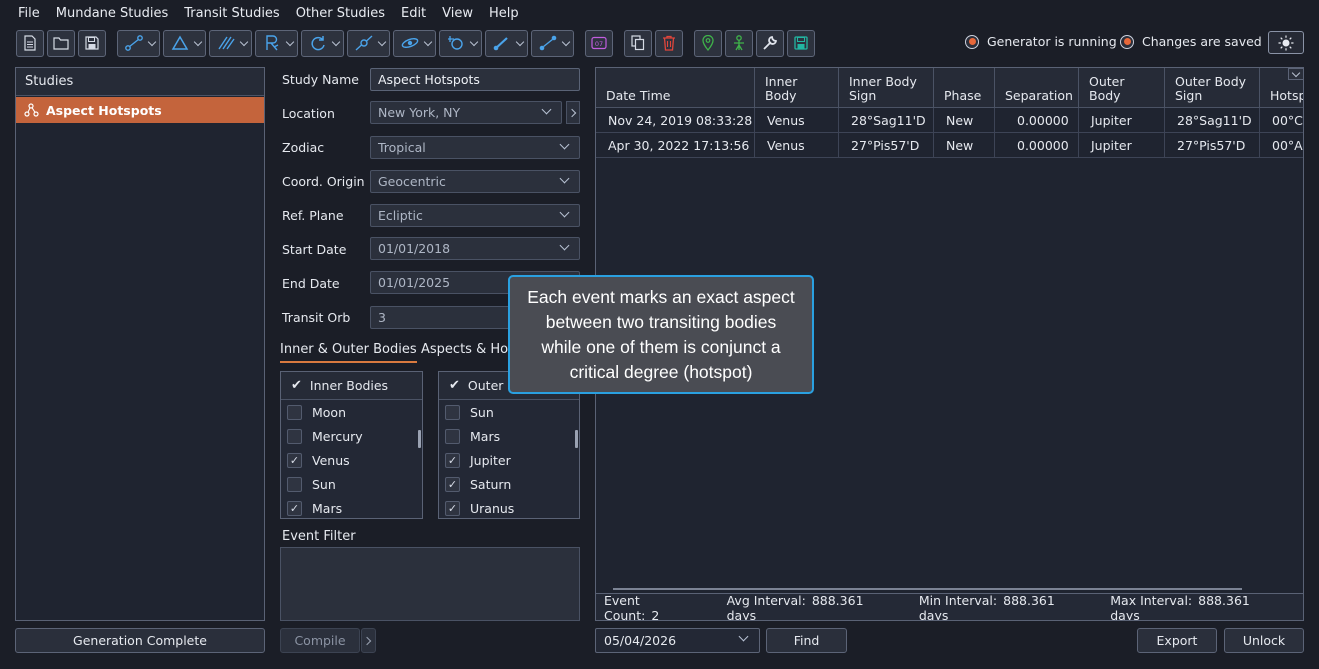 The image size is (1319, 669). Describe the element at coordinates (669, 43) in the screenshot. I see `delete-button` at that location.